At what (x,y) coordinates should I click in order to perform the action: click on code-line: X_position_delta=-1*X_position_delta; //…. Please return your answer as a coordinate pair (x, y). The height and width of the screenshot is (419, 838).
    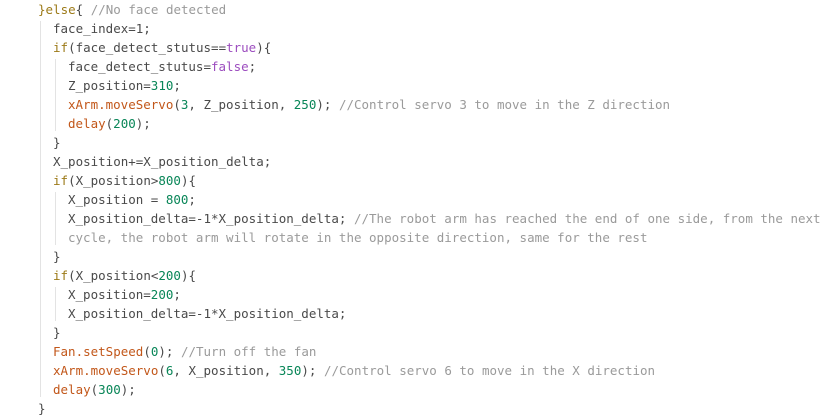
    Looking at the image, I should click on (419, 218).